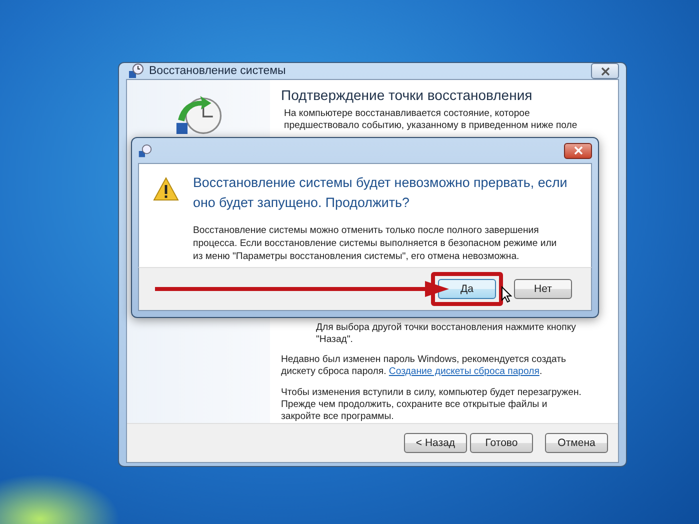 The height and width of the screenshot is (524, 699). I want to click on window-title: Восстановление системы, so click(217, 71).